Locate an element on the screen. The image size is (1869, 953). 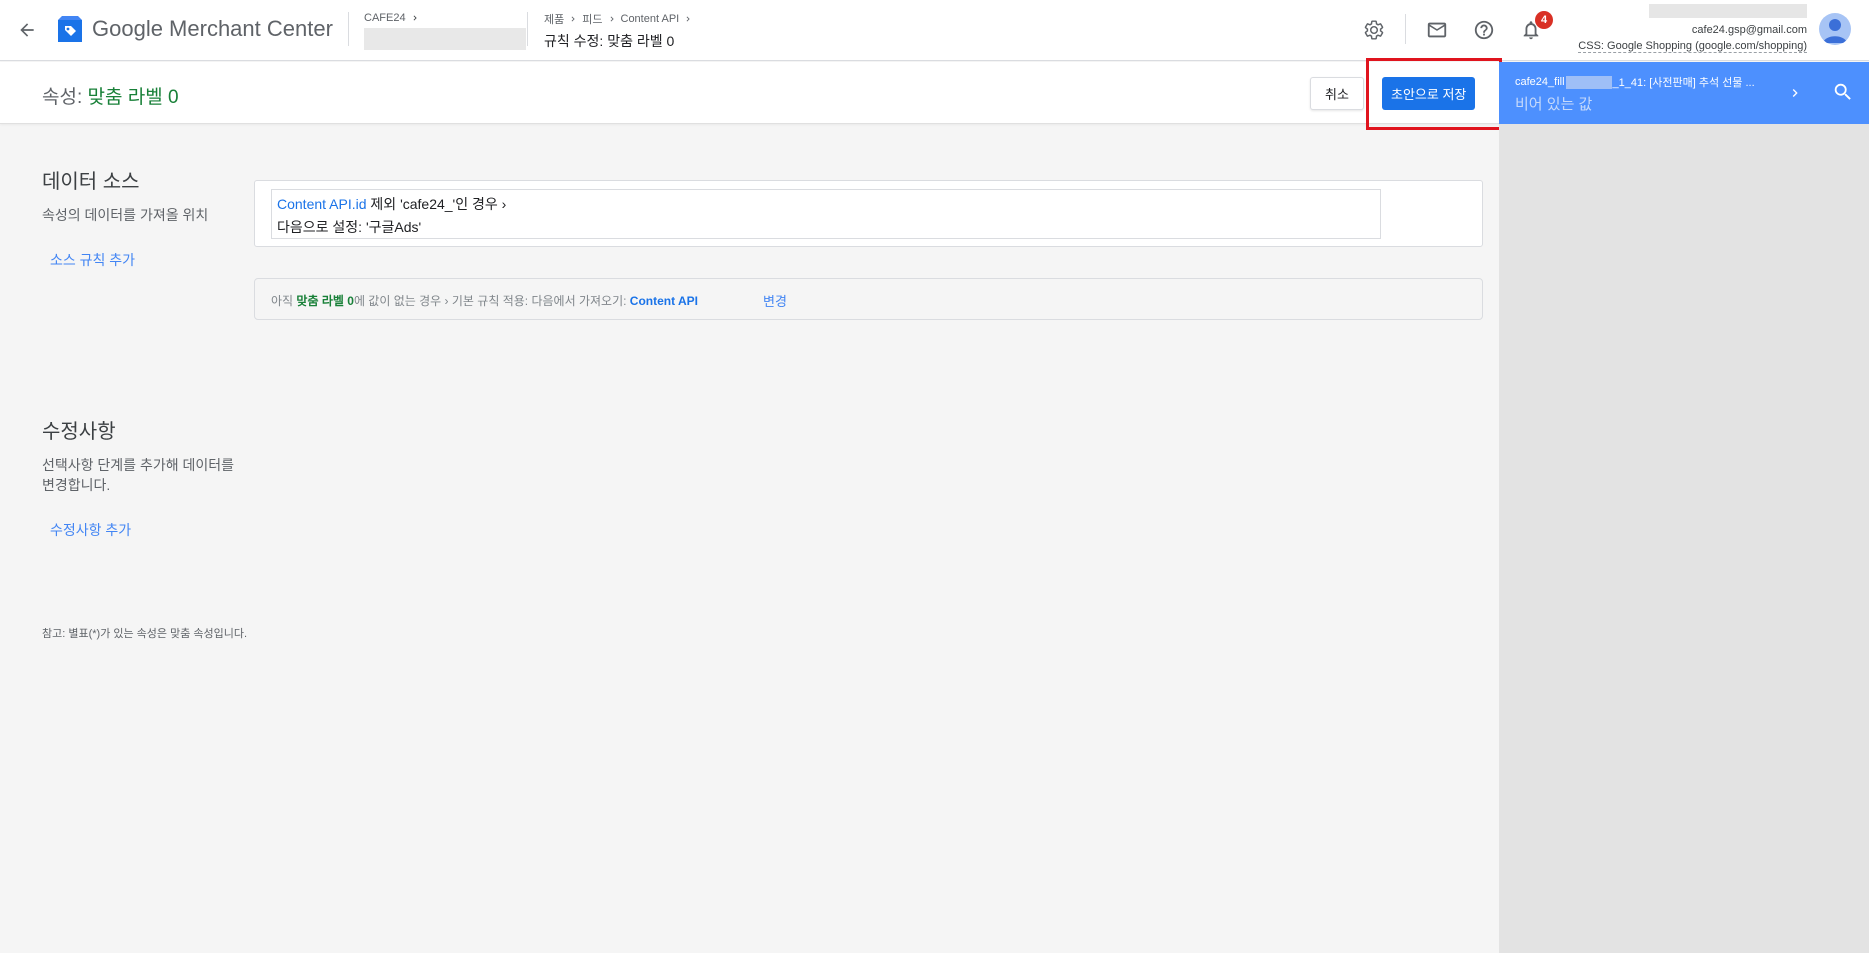
cancel-button: 취소 is located at coordinates (1337, 93).